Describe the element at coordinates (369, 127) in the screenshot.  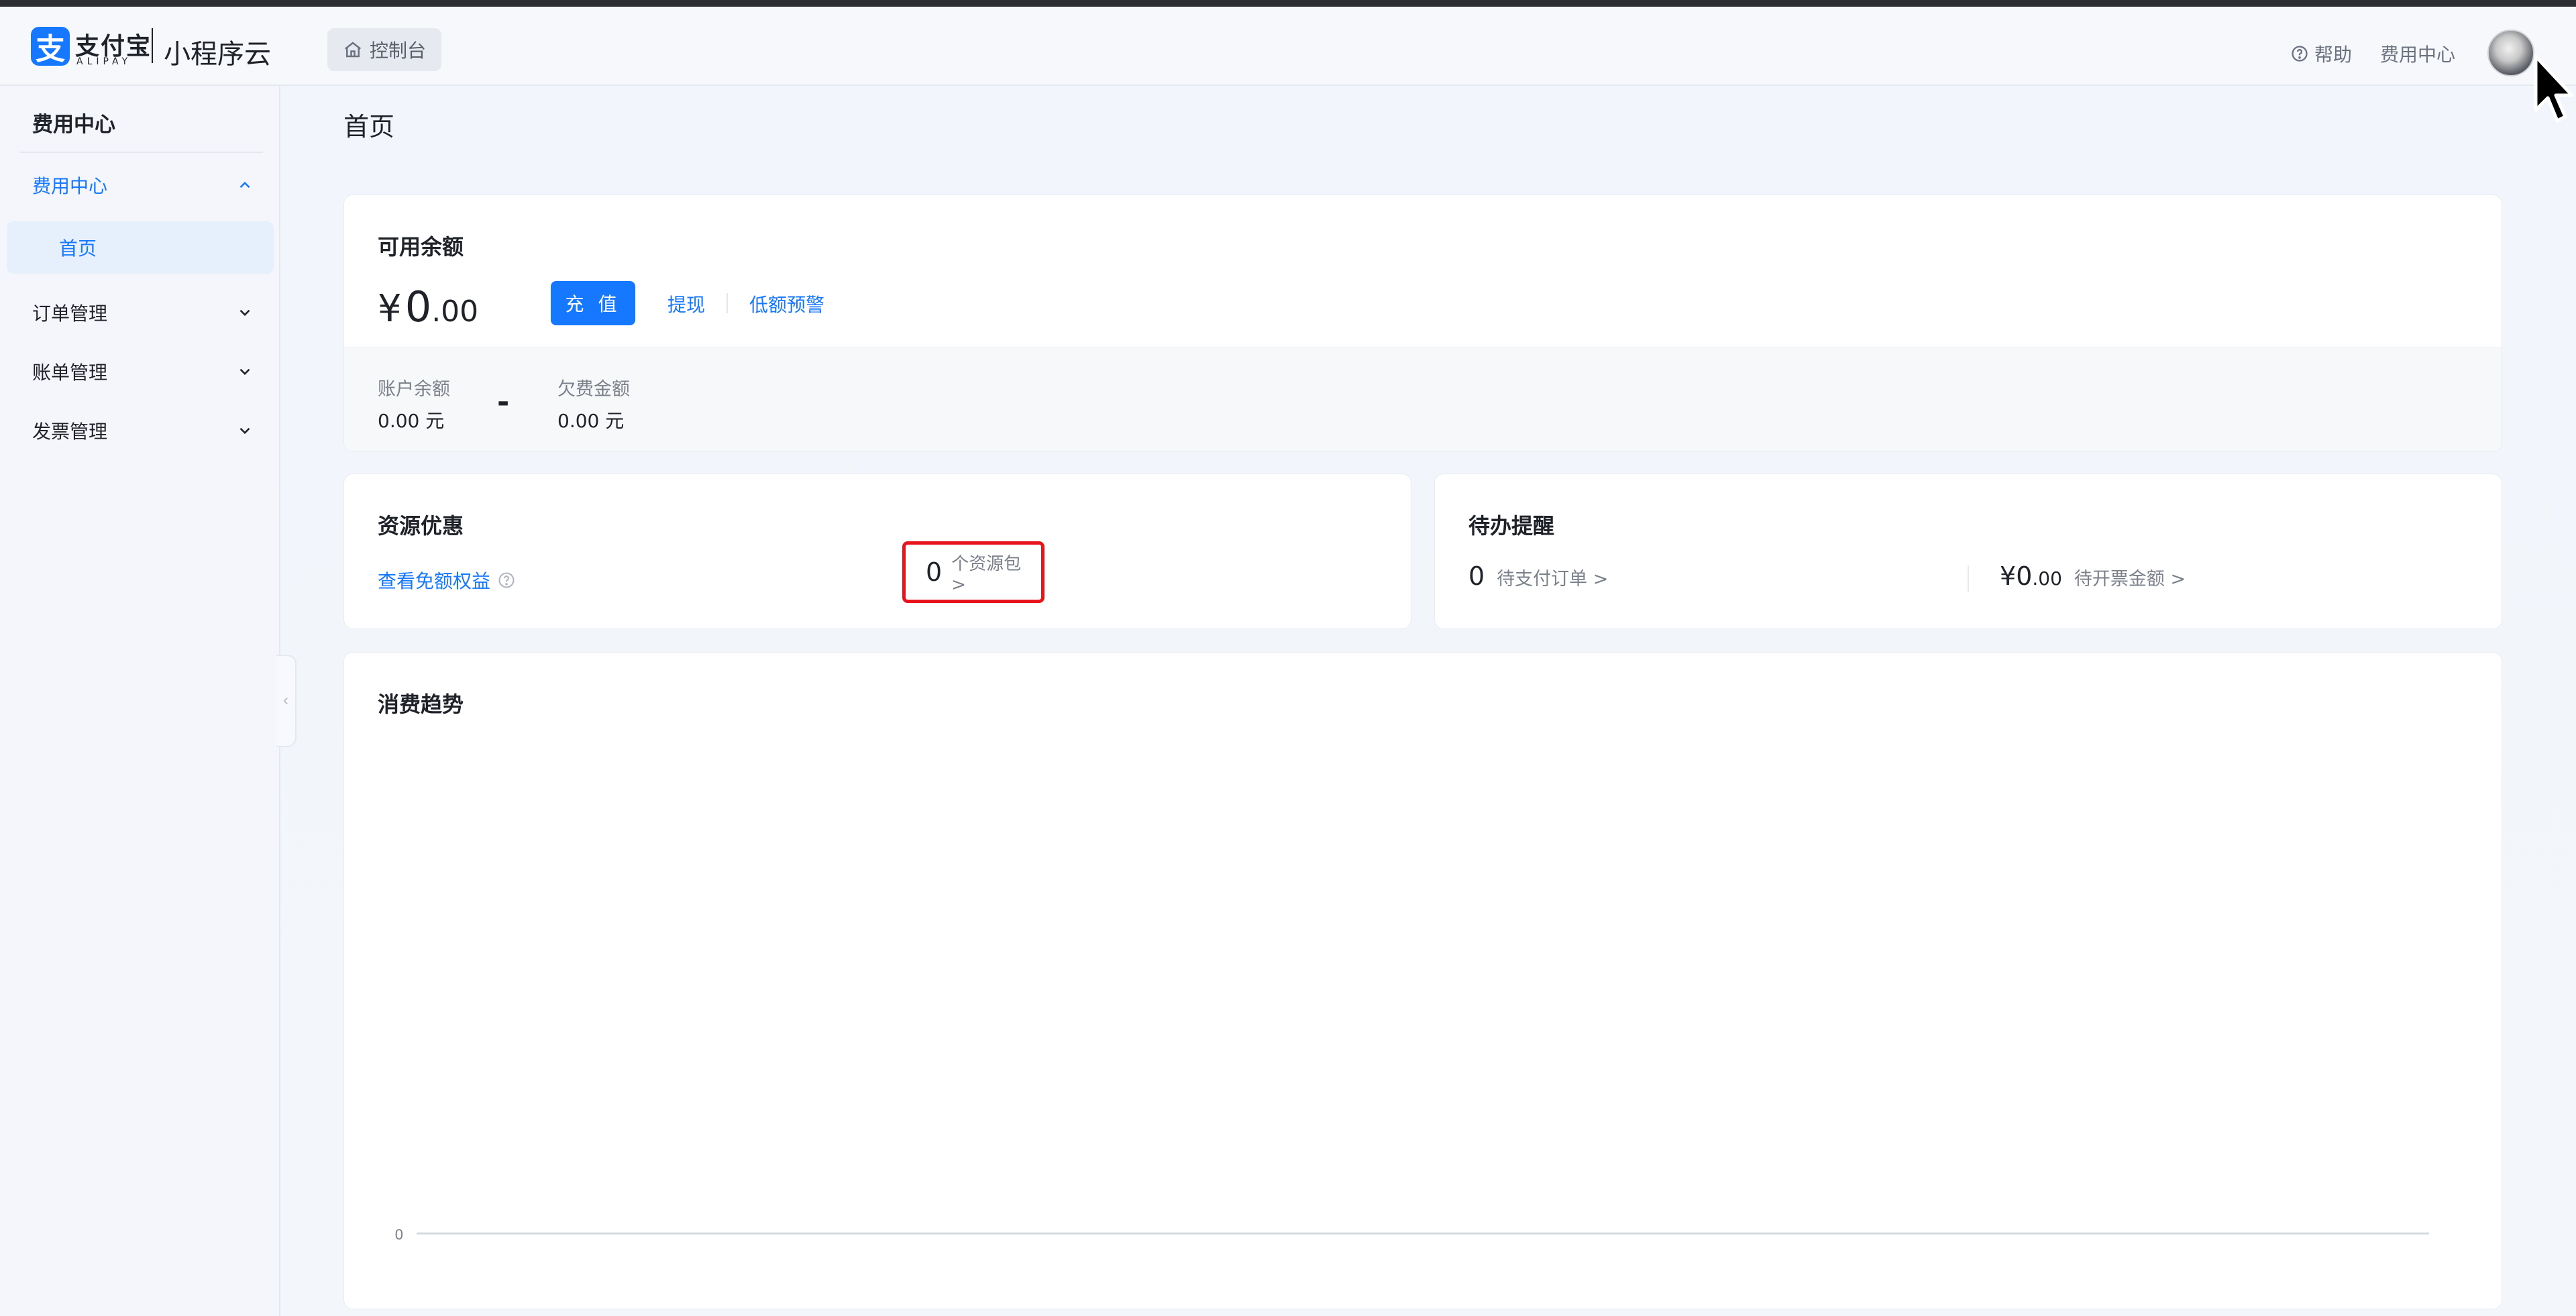
I see `page-title: 首页` at that location.